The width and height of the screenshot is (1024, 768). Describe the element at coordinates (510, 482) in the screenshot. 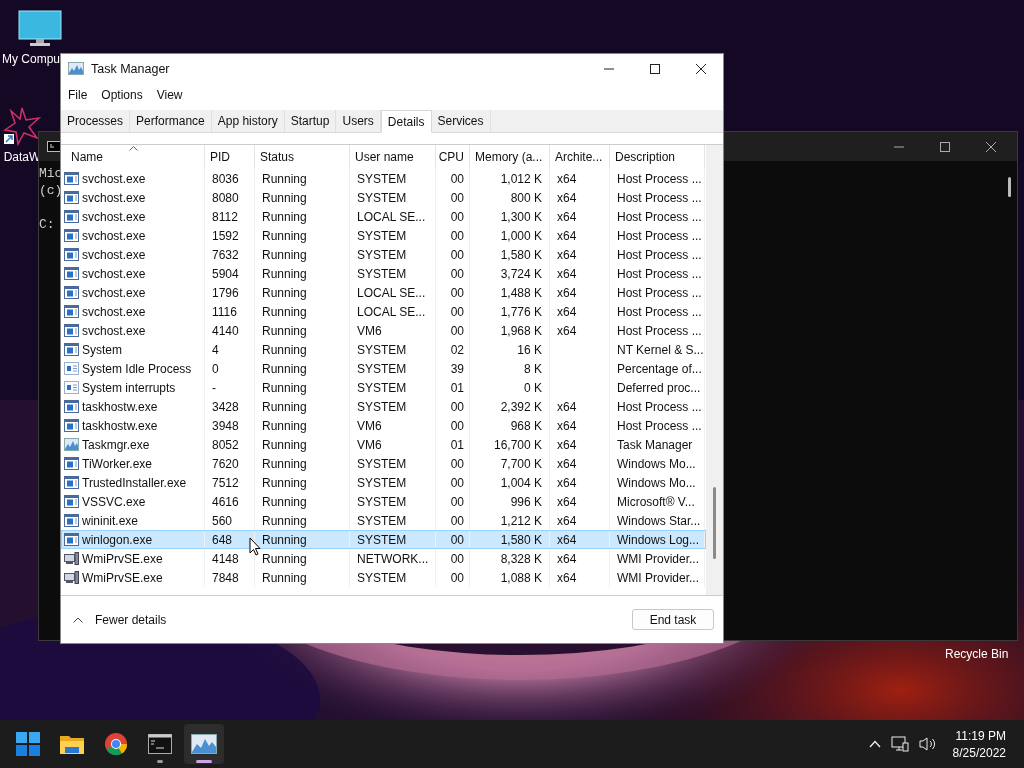

I see `table-cell: 1,004 K` at that location.